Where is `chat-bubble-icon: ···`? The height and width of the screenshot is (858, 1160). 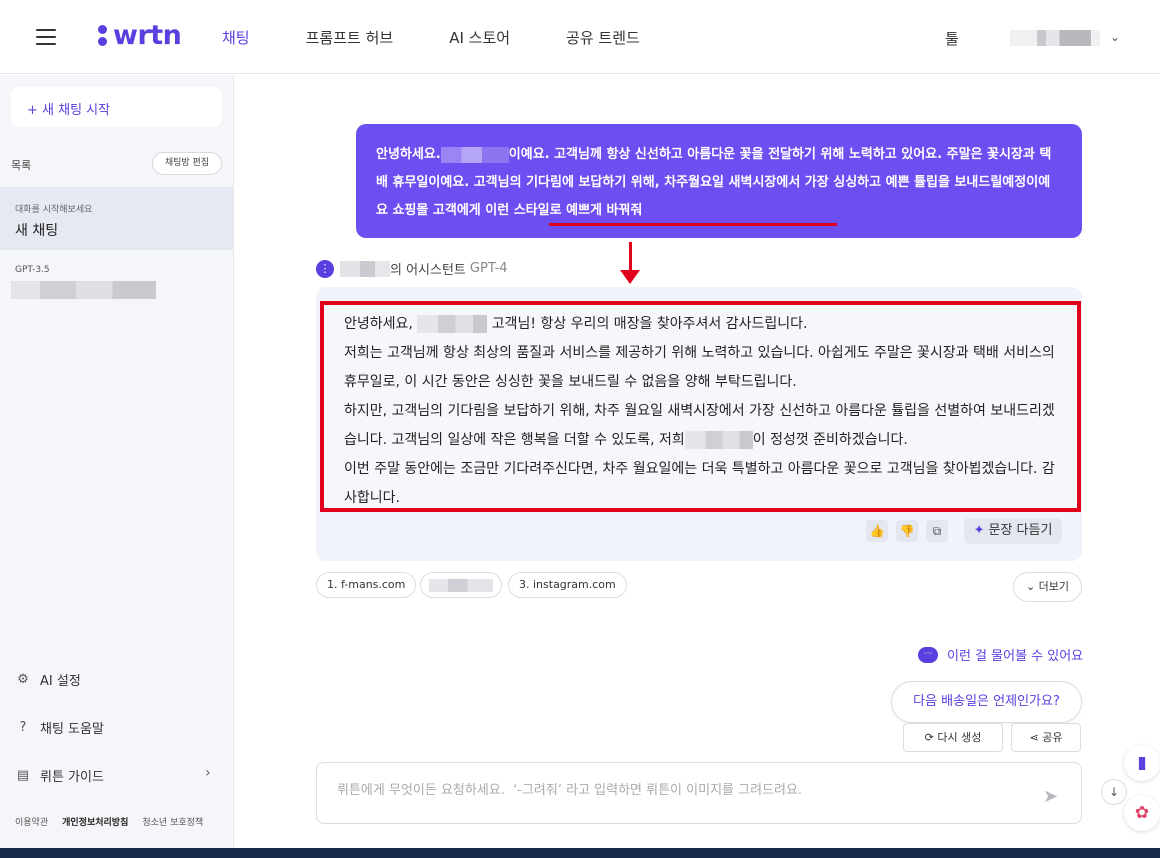
chat-bubble-icon: ··· is located at coordinates (928, 654).